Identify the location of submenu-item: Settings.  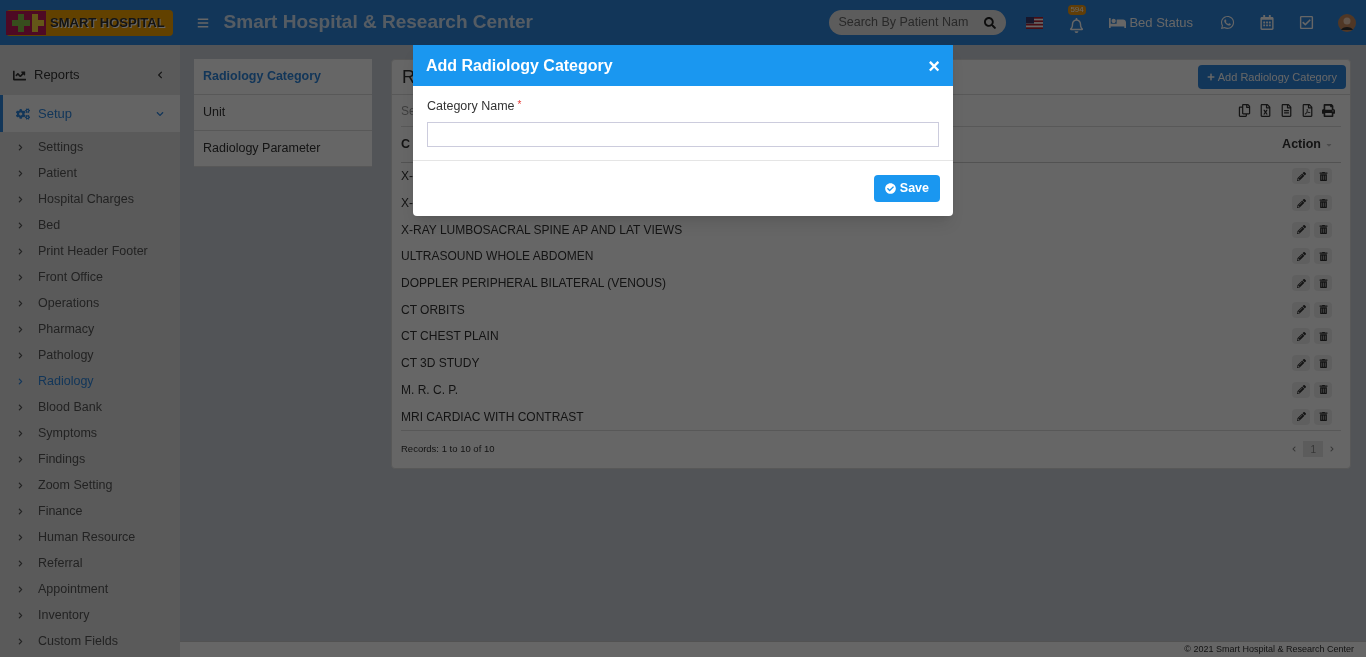
(90, 147).